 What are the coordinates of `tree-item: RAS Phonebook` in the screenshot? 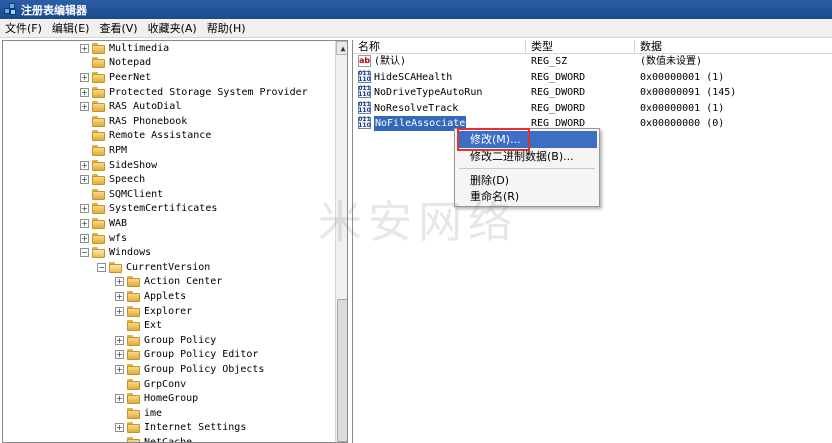 It's located at (133, 121).